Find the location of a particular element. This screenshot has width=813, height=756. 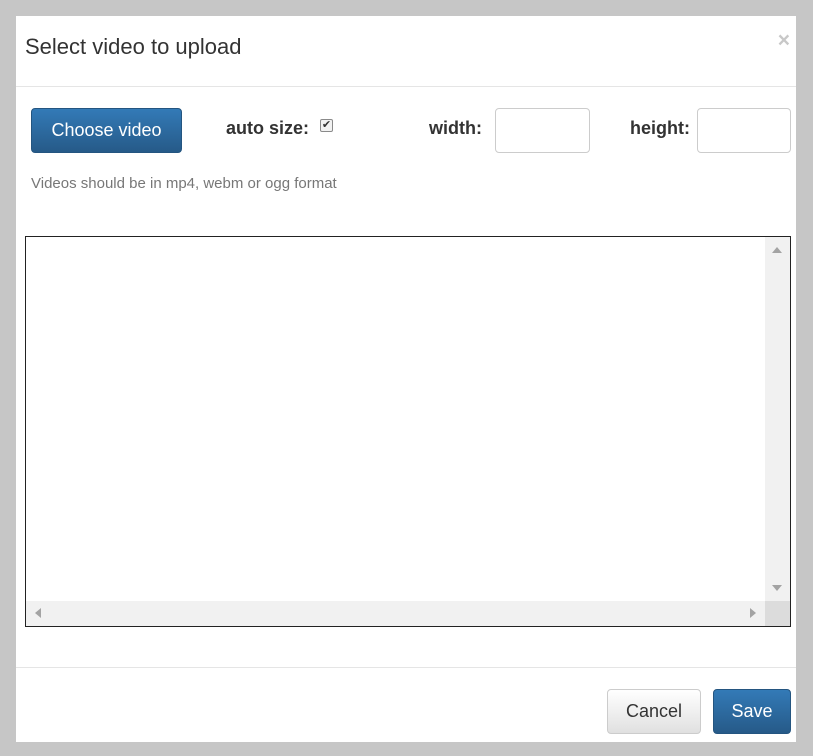

vertical-scrollbar is located at coordinates (777, 419).